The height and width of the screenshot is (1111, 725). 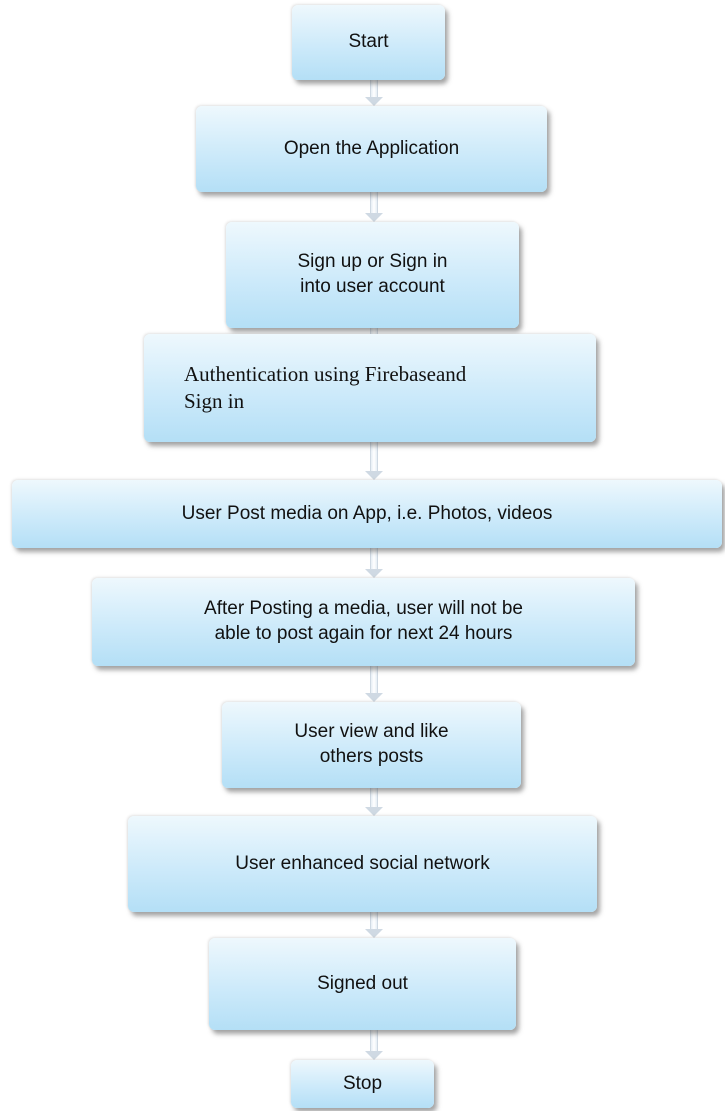 What do you see at coordinates (368, 42) in the screenshot?
I see `step-start: Start` at bounding box center [368, 42].